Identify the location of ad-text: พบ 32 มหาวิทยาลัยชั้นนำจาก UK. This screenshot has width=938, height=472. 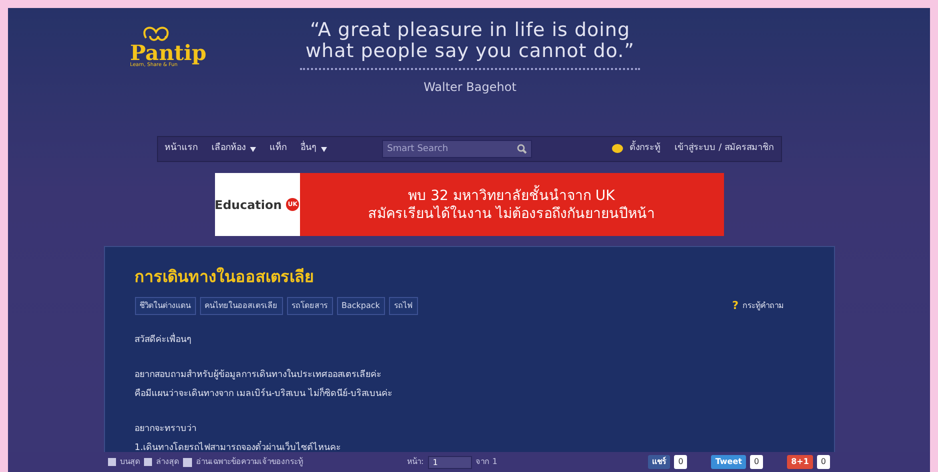
(512, 195).